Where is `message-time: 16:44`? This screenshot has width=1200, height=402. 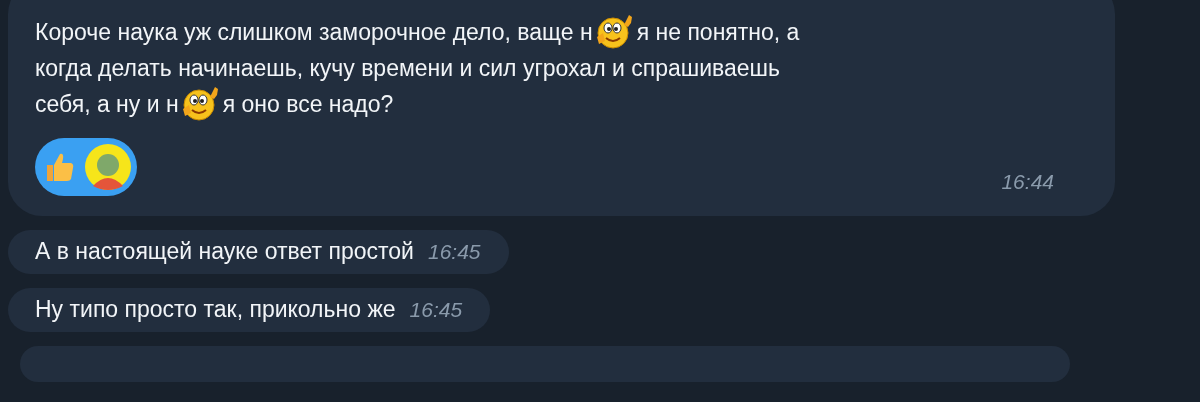
message-time: 16:44 is located at coordinates (1027, 181).